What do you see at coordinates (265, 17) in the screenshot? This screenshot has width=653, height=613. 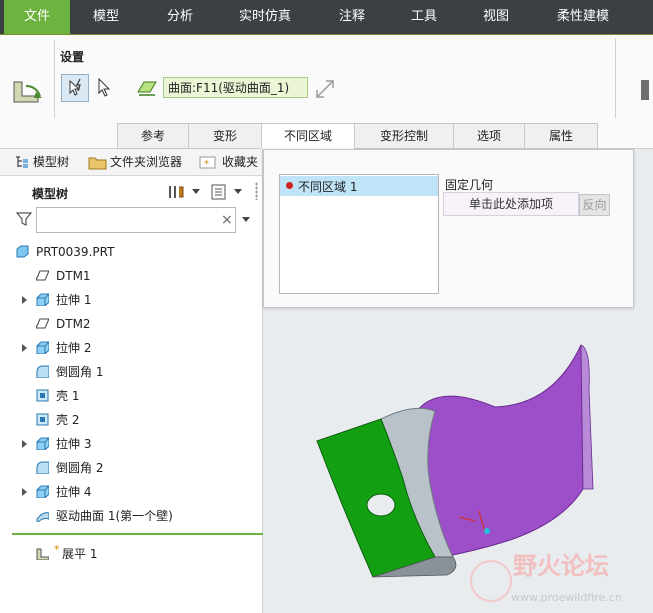 I see `menu-realtime-sim: 实时仿真` at bounding box center [265, 17].